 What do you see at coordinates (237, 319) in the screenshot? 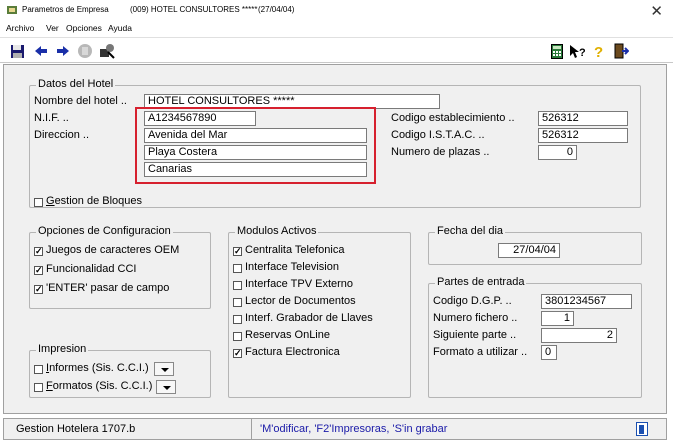
I see `grabador-llaves-checkbox` at bounding box center [237, 319].